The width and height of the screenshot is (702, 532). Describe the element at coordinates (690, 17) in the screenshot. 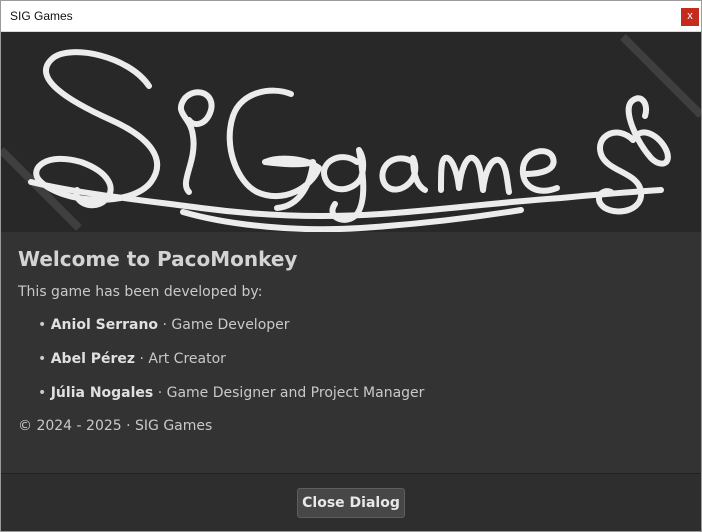

I see `close-icon: x` at that location.